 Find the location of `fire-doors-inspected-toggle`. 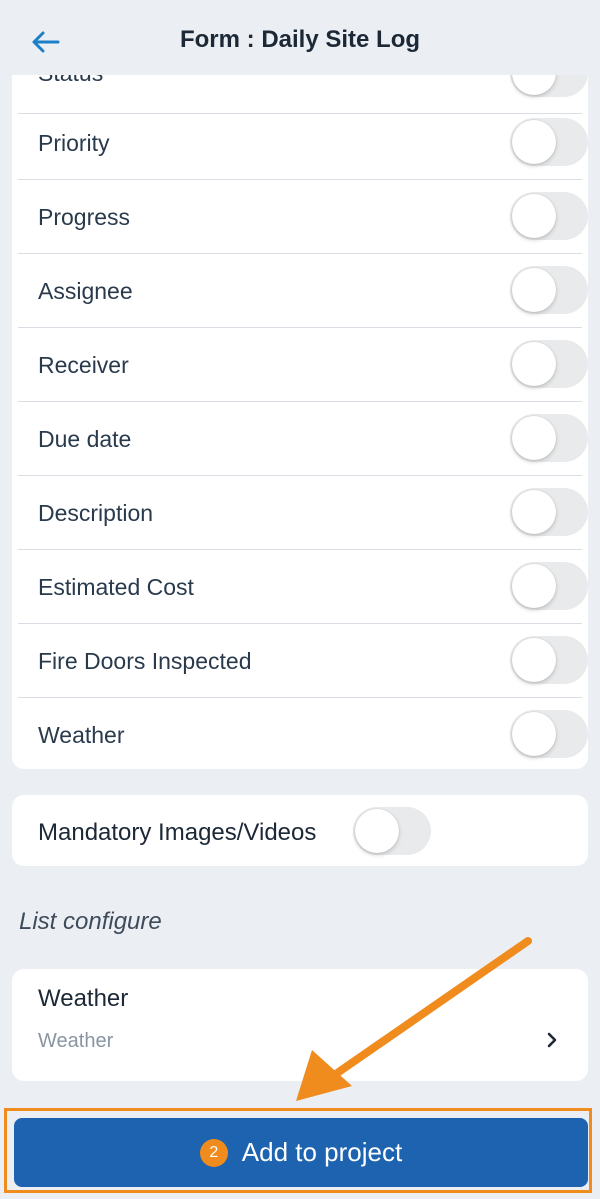

fire-doors-inspected-toggle is located at coordinates (549, 660).